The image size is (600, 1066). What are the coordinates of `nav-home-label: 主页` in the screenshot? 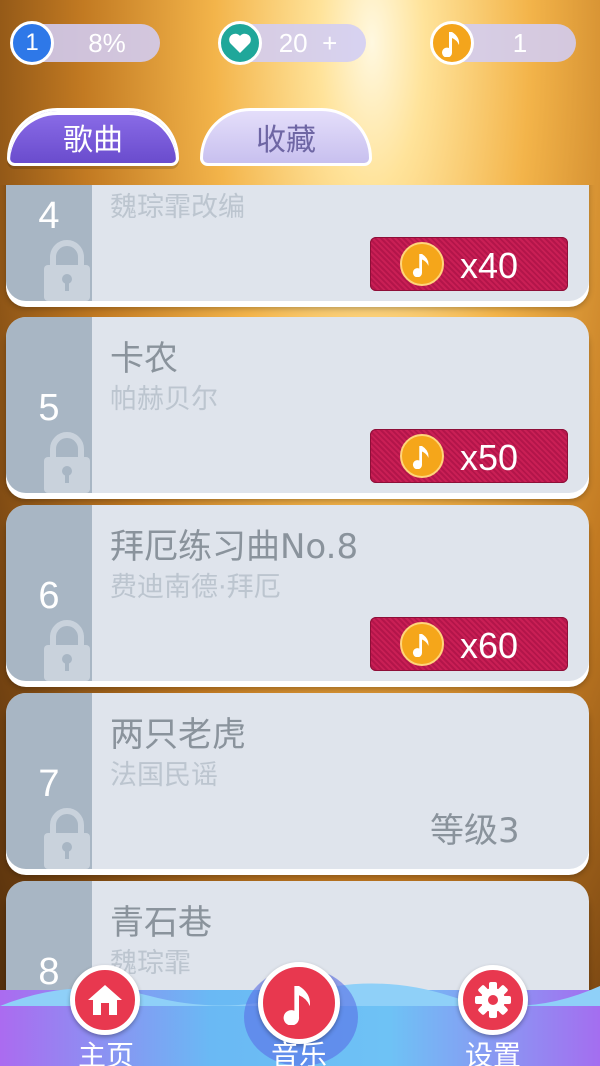 It's located at (105, 1052).